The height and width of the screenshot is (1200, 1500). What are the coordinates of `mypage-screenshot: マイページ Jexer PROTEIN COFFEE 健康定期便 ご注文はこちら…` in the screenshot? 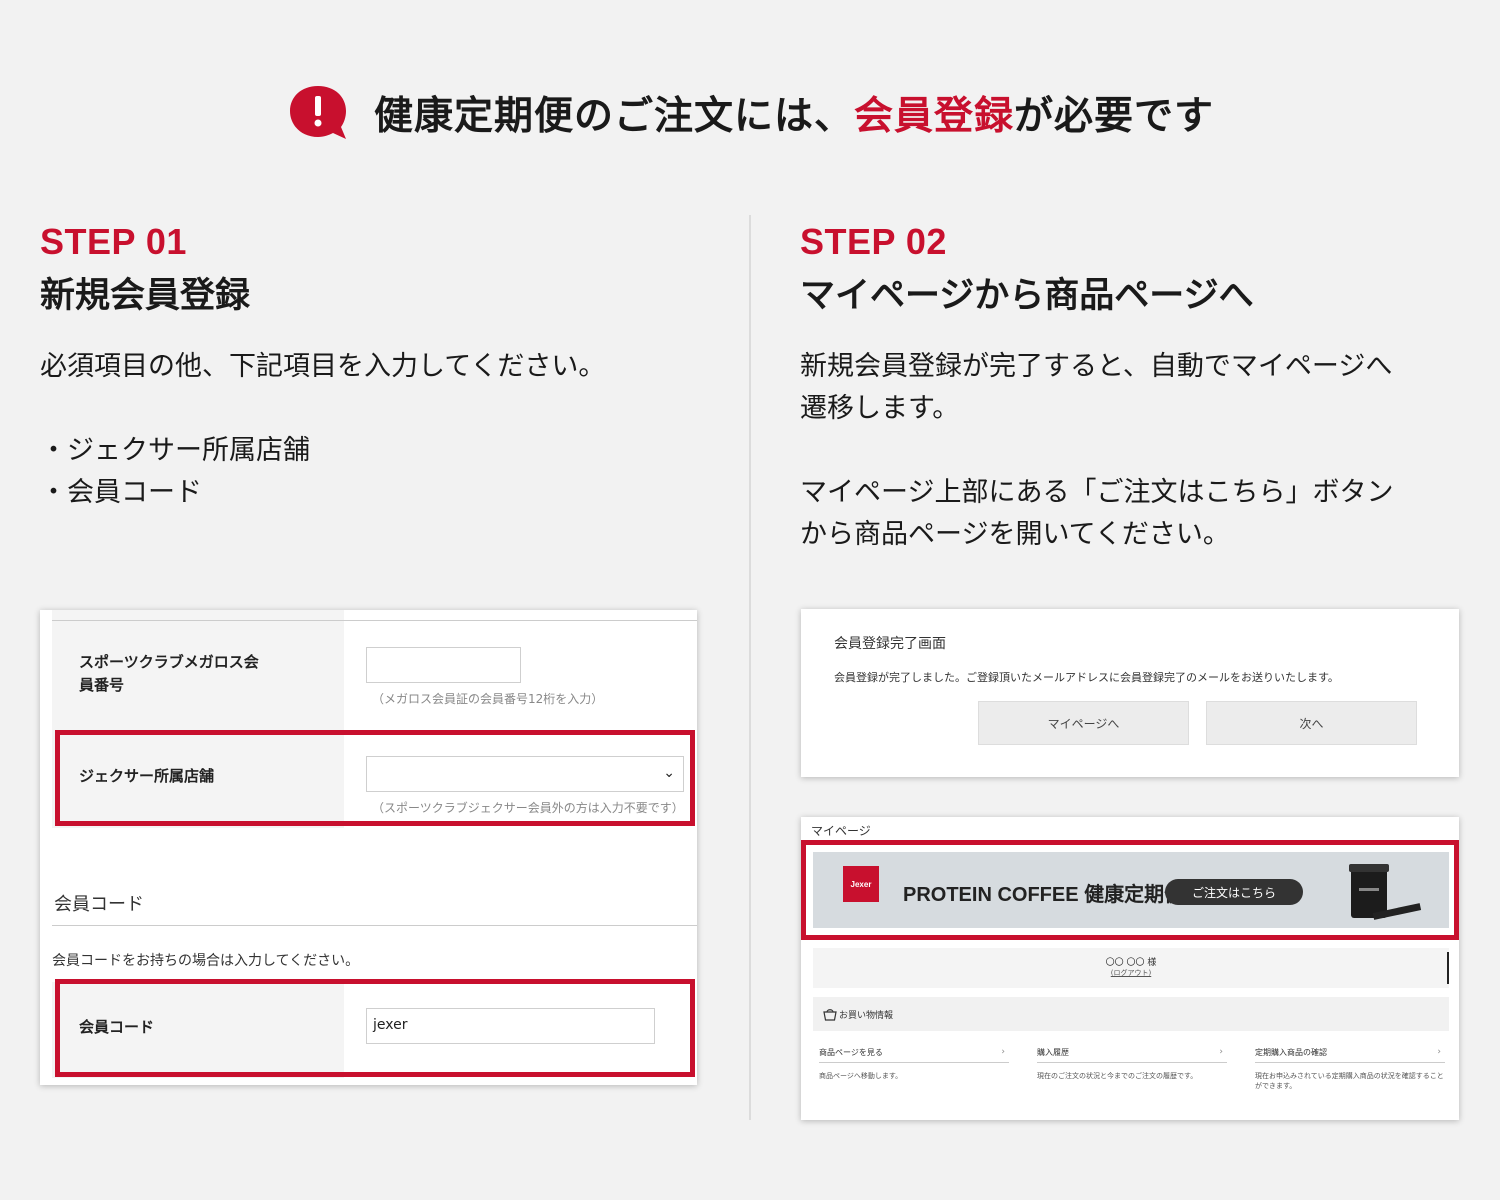 It's located at (1130, 968).